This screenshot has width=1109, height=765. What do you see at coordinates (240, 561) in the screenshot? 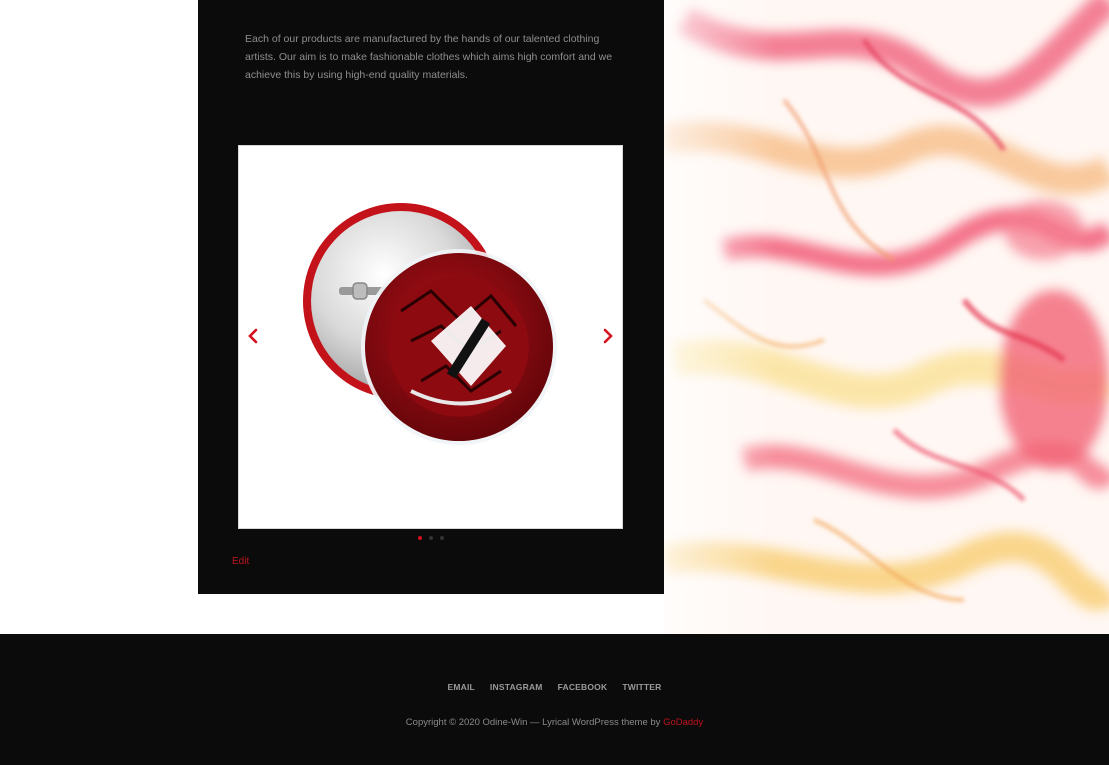
I see `edit-link: Edit` at bounding box center [240, 561].